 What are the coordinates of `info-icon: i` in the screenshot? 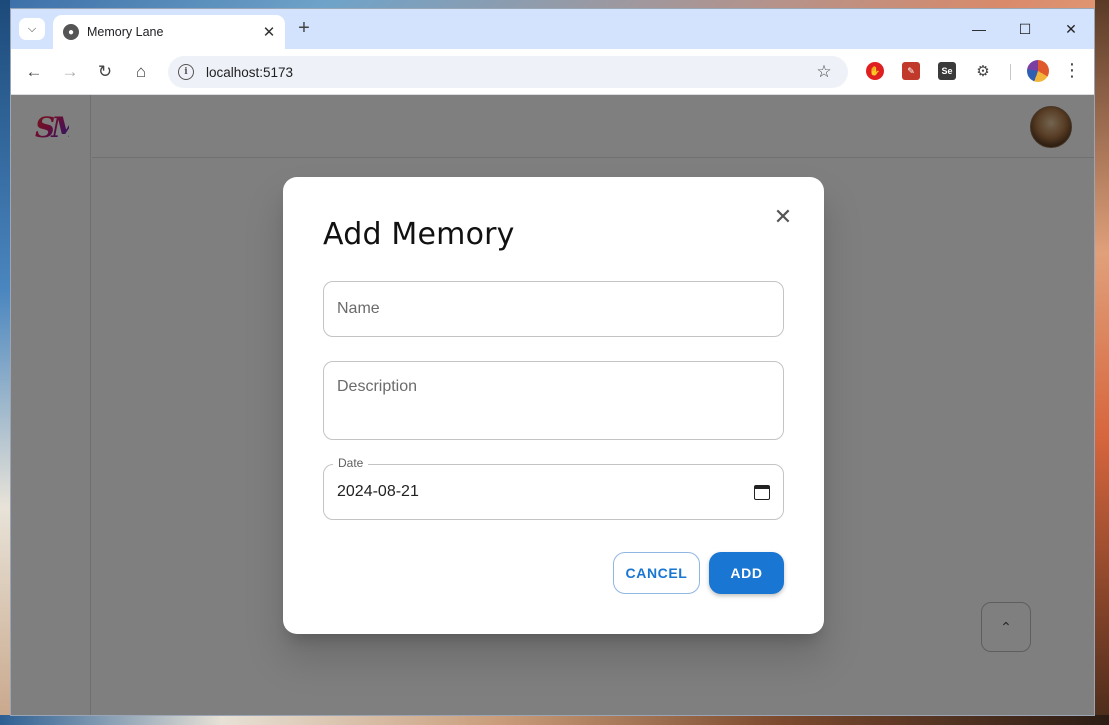 It's located at (186, 72).